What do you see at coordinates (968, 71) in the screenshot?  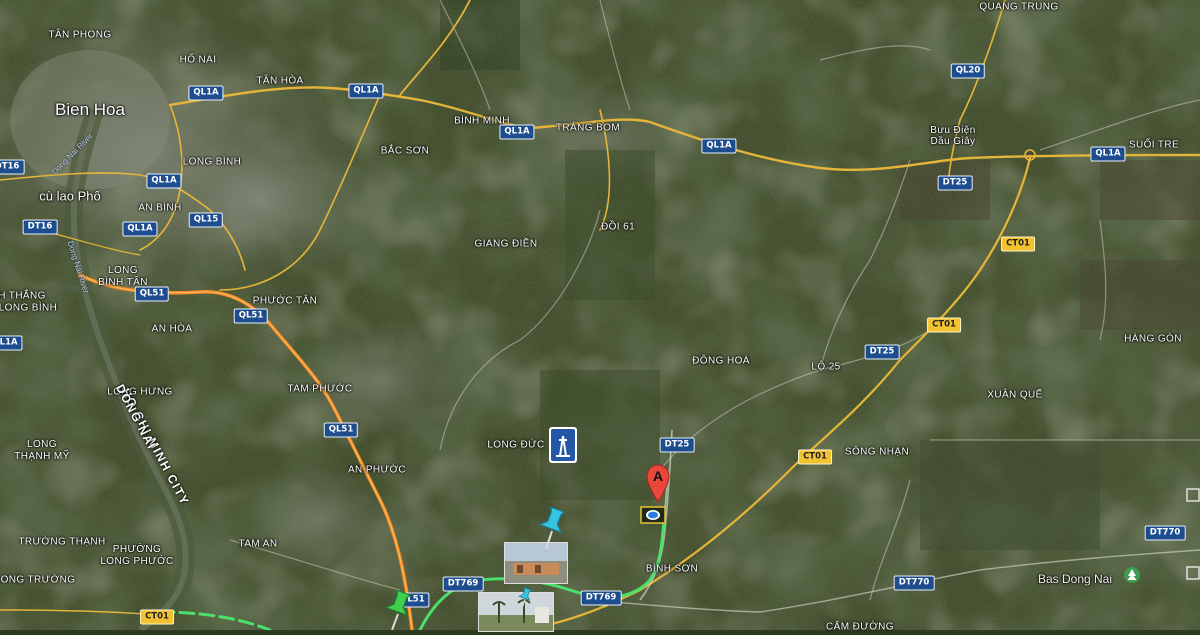 I see `shield-ql20: QL20` at bounding box center [968, 71].